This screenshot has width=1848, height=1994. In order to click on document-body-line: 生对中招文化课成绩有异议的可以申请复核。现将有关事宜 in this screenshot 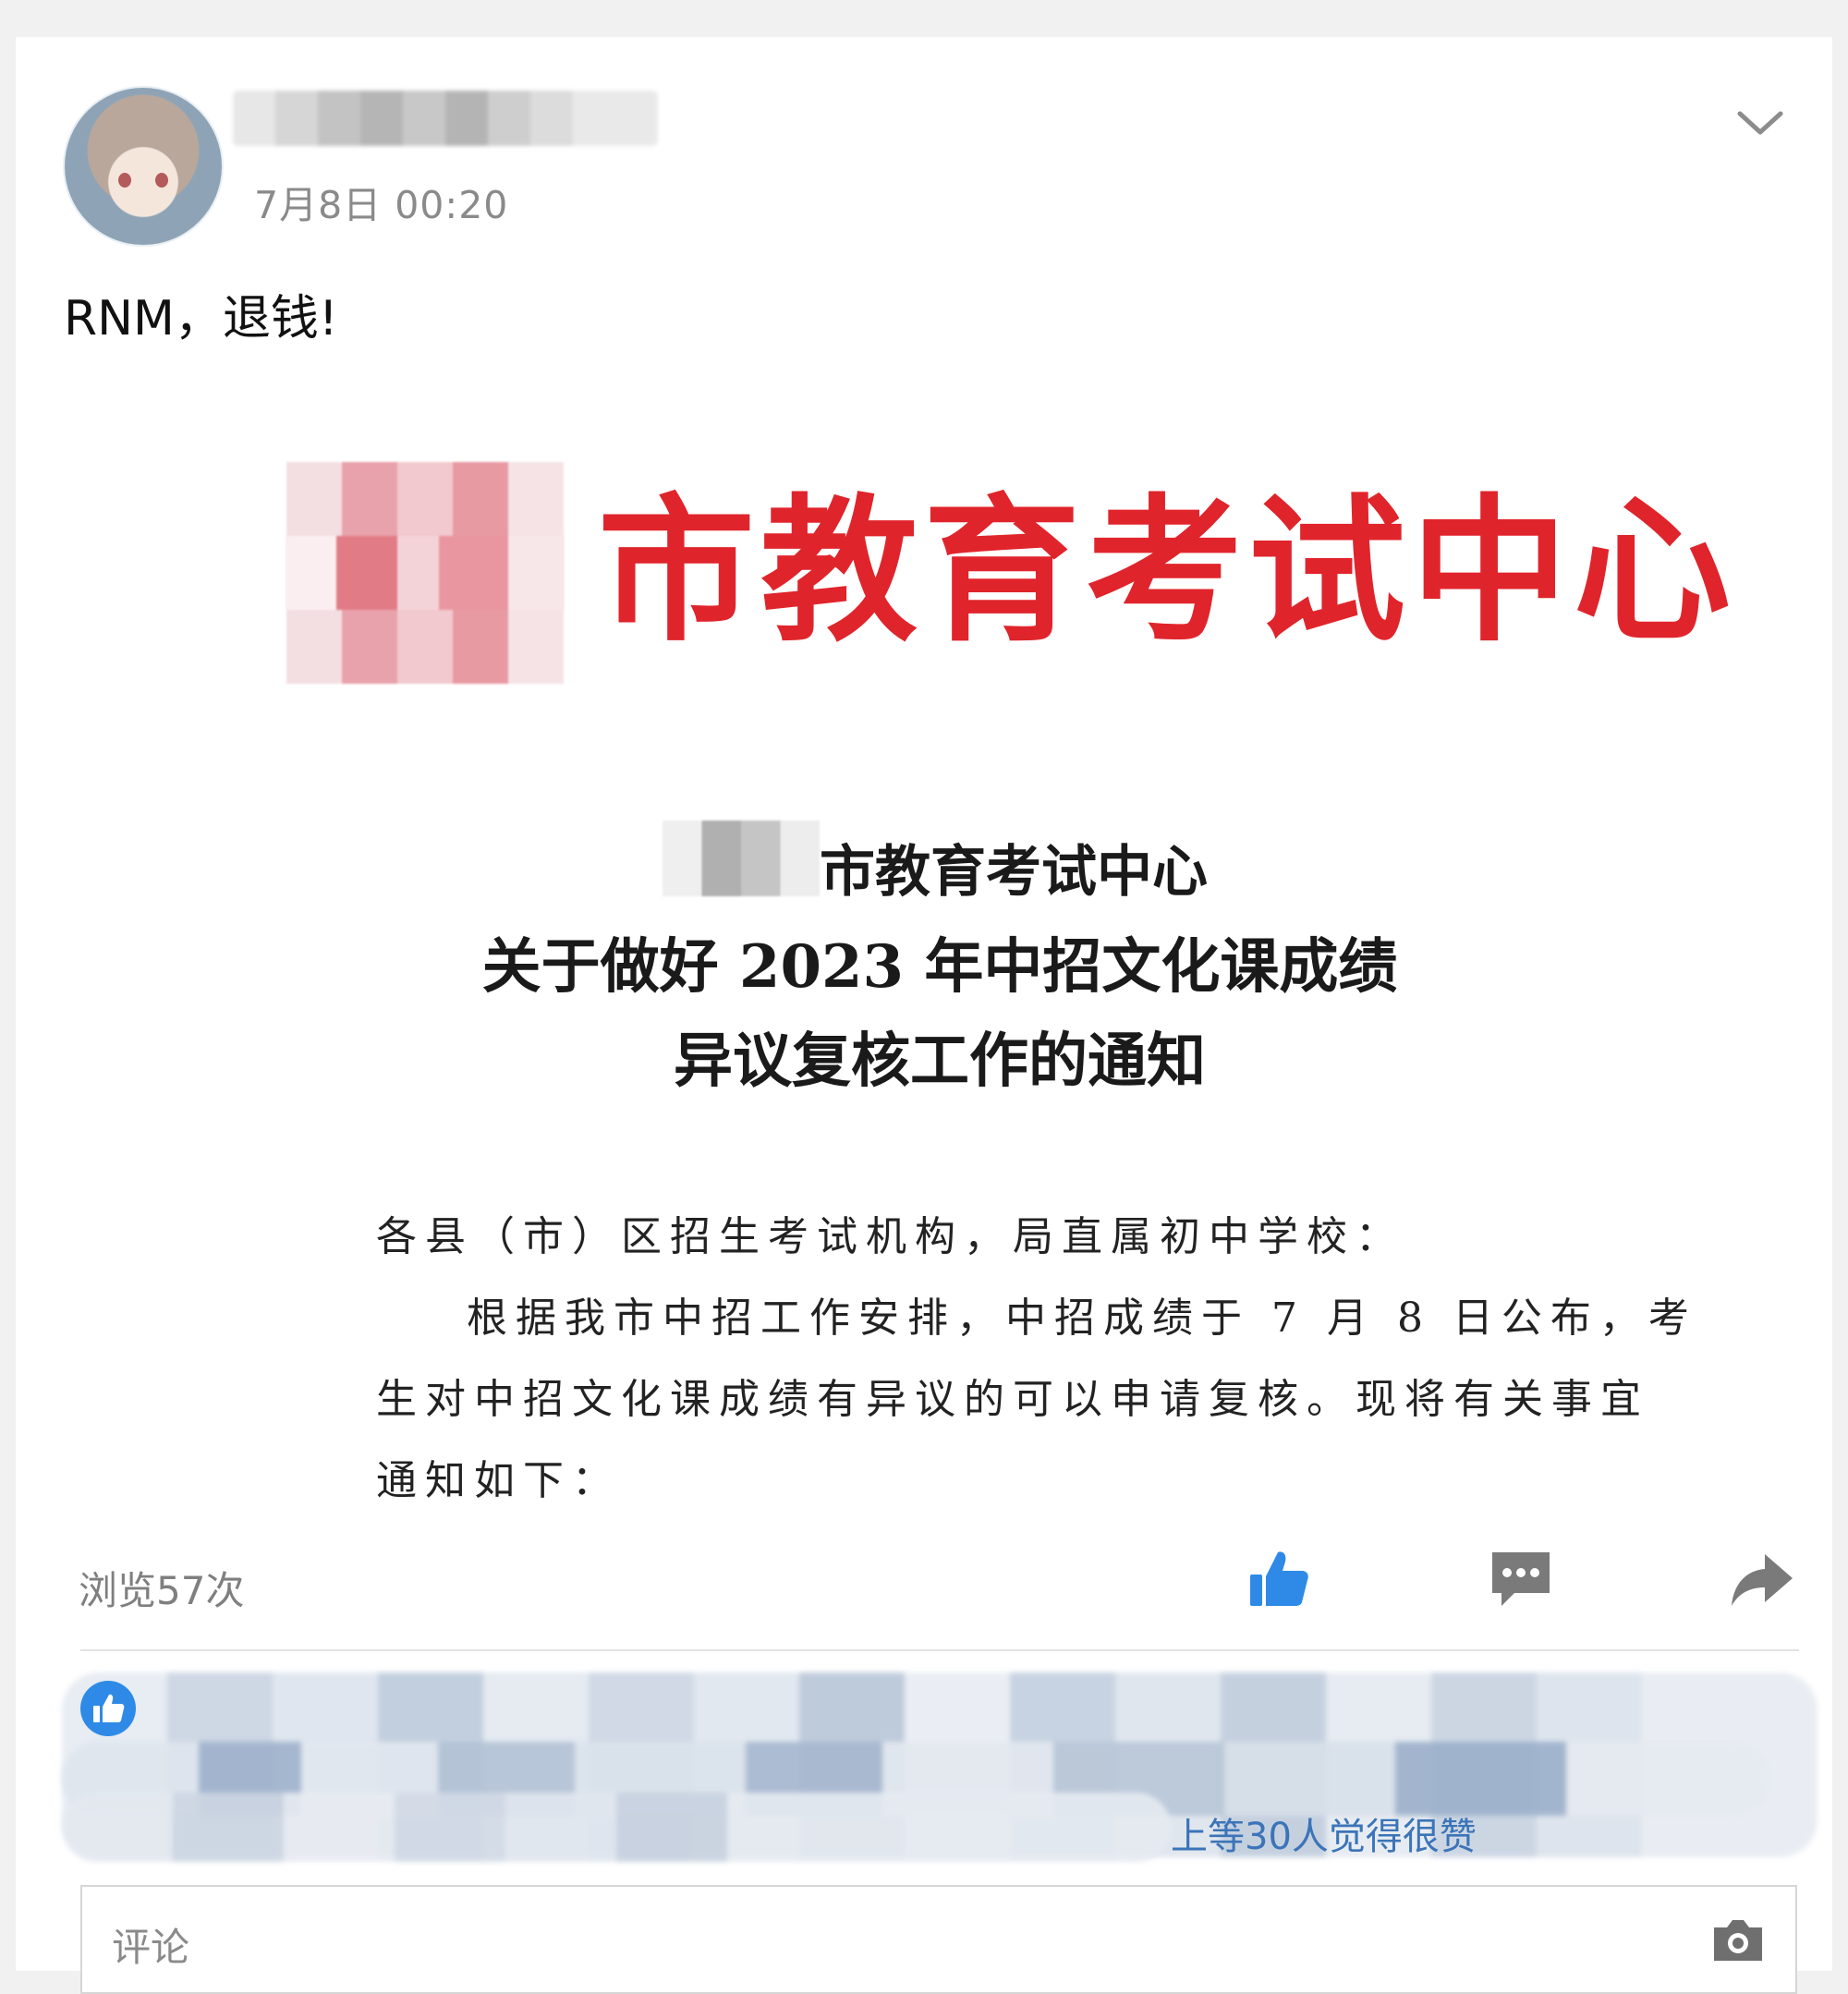, I will do `click(1013, 1399)`.